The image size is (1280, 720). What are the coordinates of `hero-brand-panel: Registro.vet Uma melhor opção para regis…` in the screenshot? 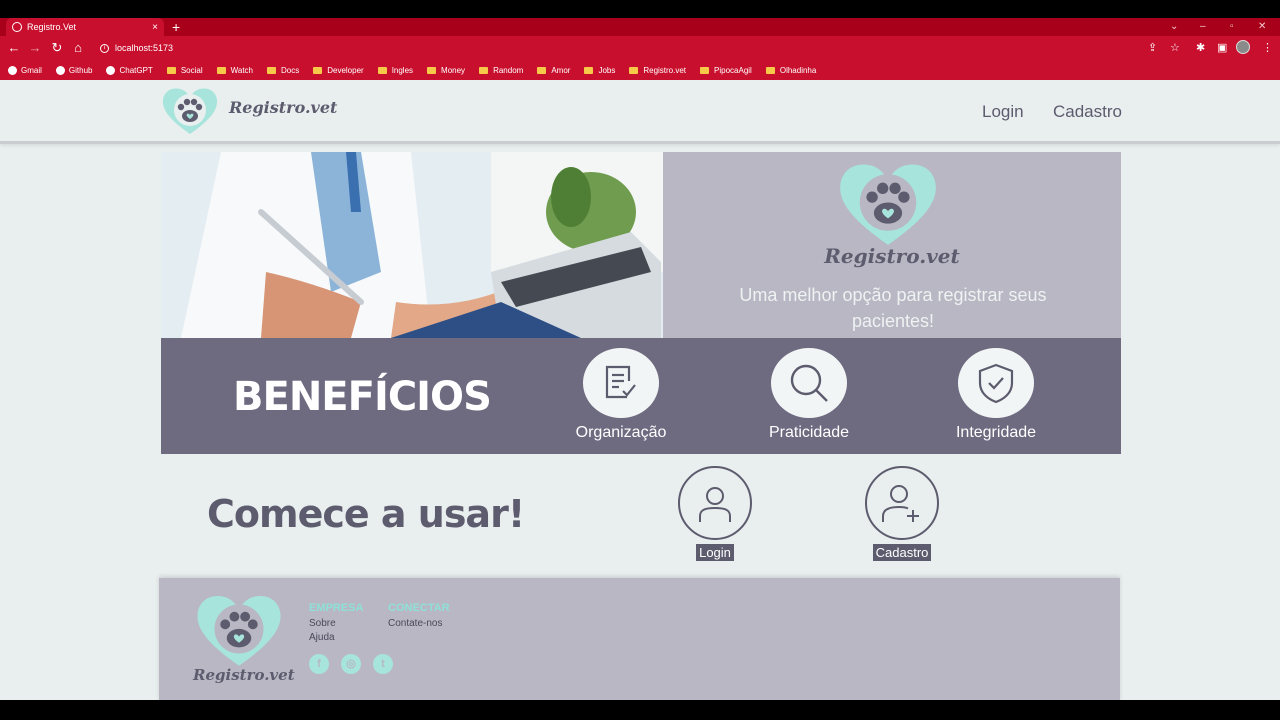 It's located at (892, 245).